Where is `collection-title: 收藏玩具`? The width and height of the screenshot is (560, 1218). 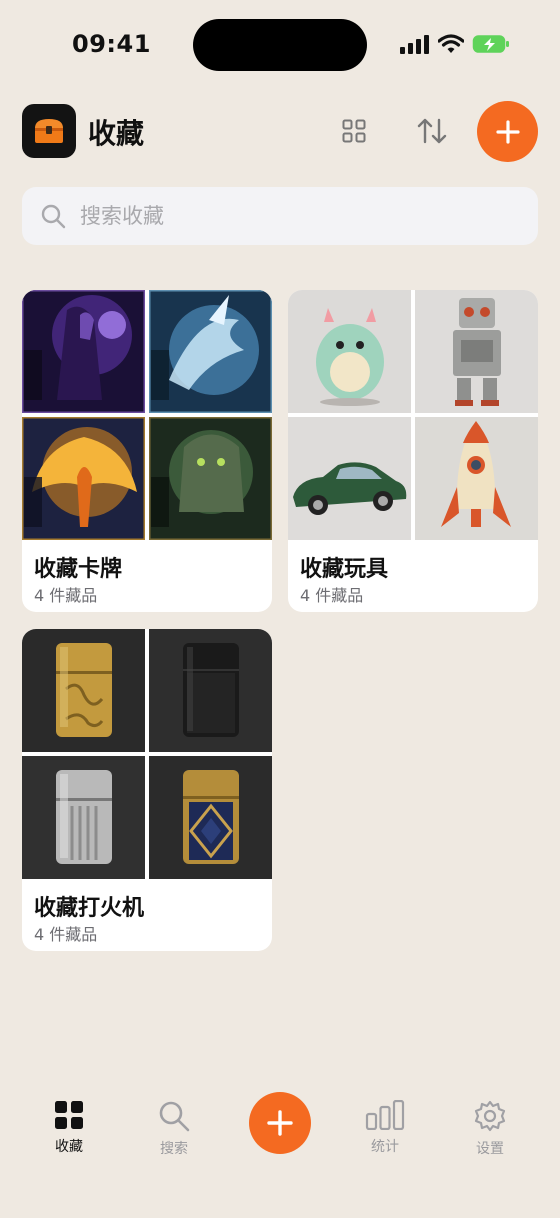
collection-title: 收藏玩具 is located at coordinates (344, 569).